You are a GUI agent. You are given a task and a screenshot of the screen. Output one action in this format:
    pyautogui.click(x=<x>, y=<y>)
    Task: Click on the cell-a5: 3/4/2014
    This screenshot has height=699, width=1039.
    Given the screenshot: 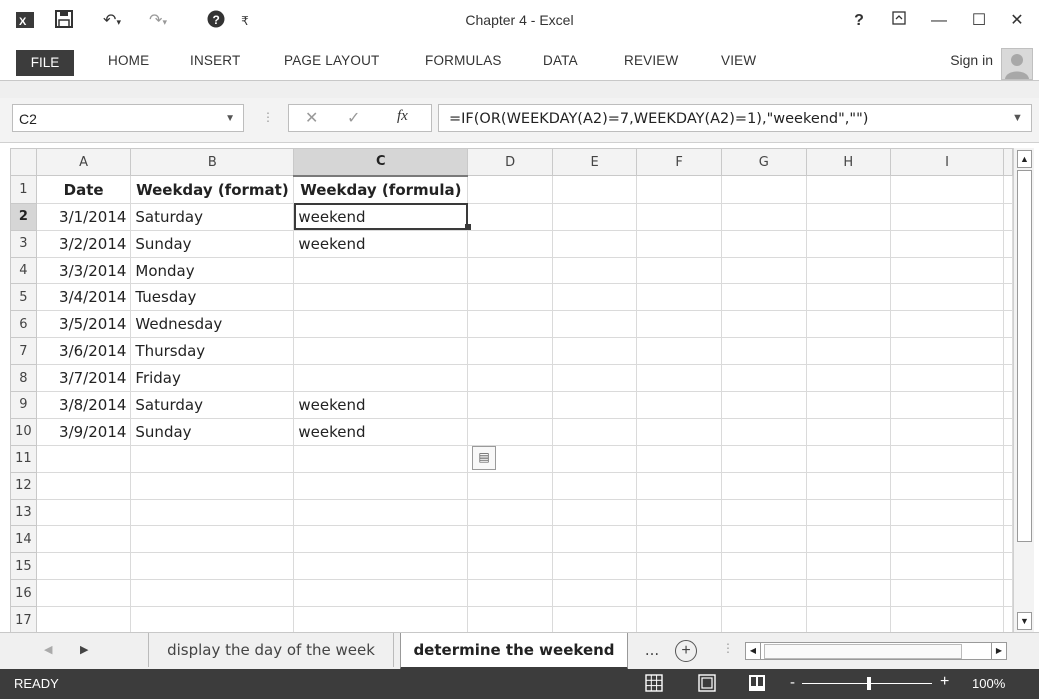 What is the action you would take?
    pyautogui.click(x=83, y=297)
    